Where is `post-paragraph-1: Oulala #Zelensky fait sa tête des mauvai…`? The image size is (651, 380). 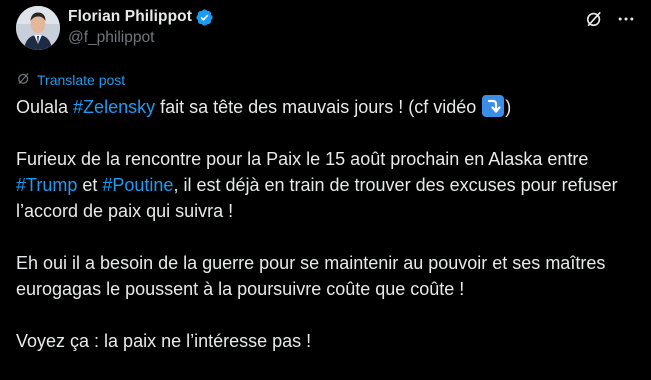
post-paragraph-1: Oulala #Zelensky fait sa tête des mauvai… is located at coordinates (327, 107).